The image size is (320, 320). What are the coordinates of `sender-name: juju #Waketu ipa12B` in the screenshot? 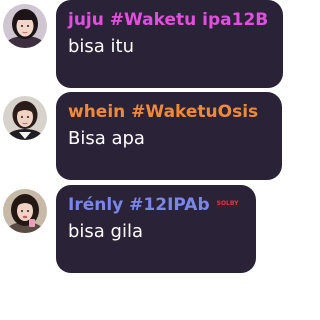 It's located at (169, 20).